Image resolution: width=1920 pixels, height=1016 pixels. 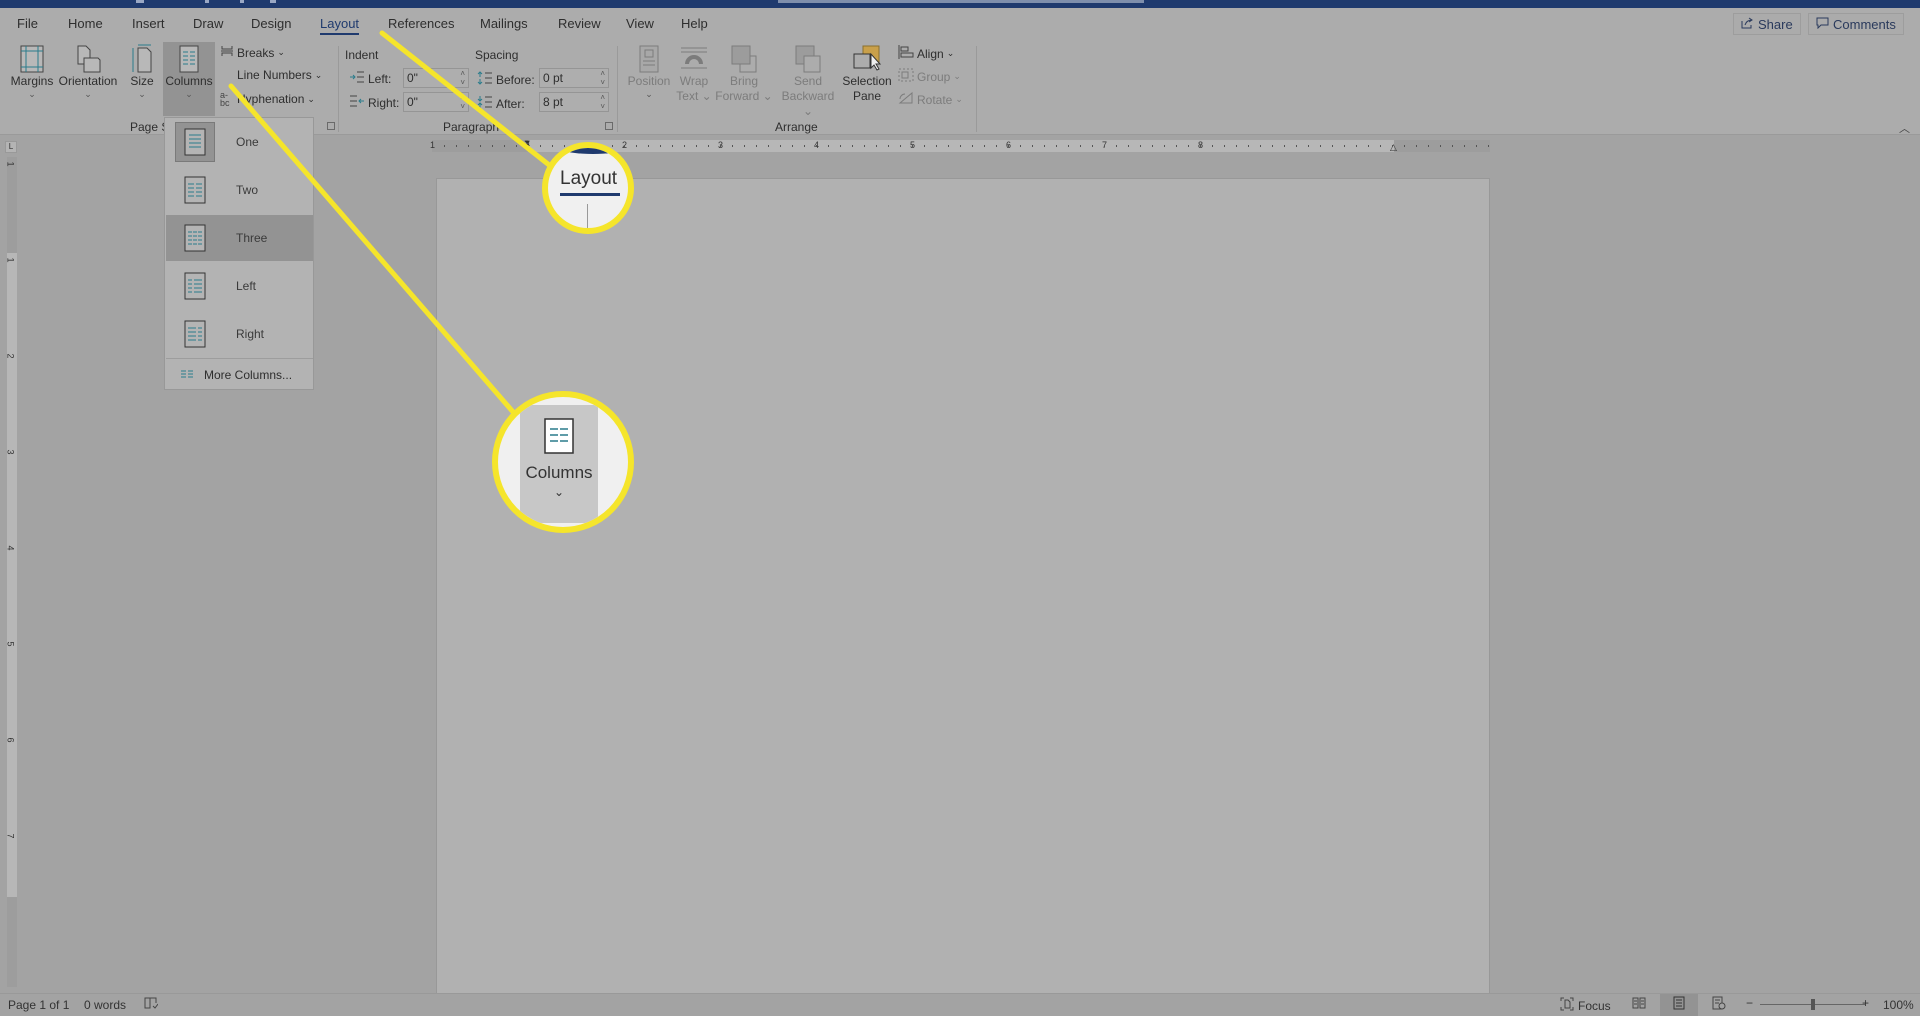 I want to click on spacing-after-icon, so click(x=485, y=103).